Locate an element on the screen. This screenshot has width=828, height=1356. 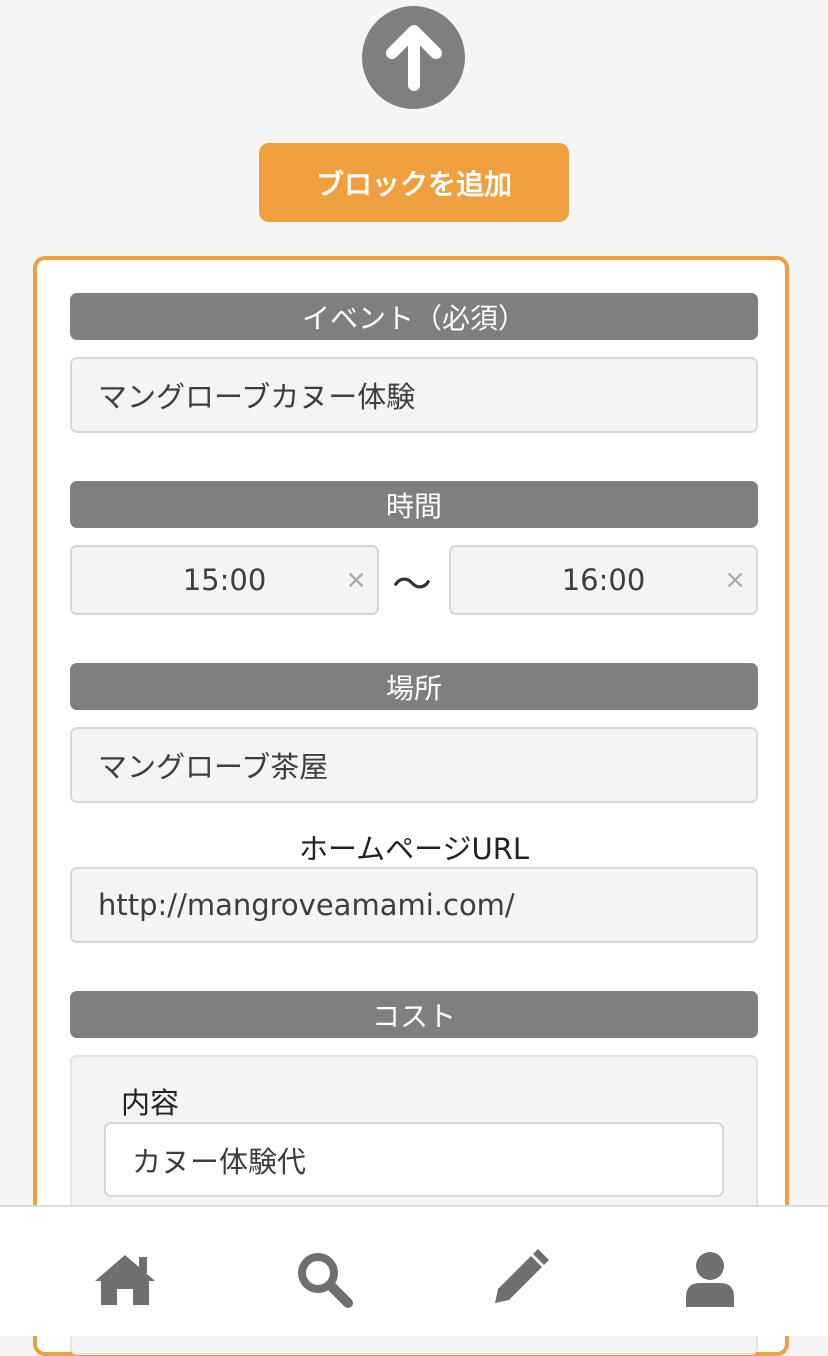
user-icon is located at coordinates (710, 1279).